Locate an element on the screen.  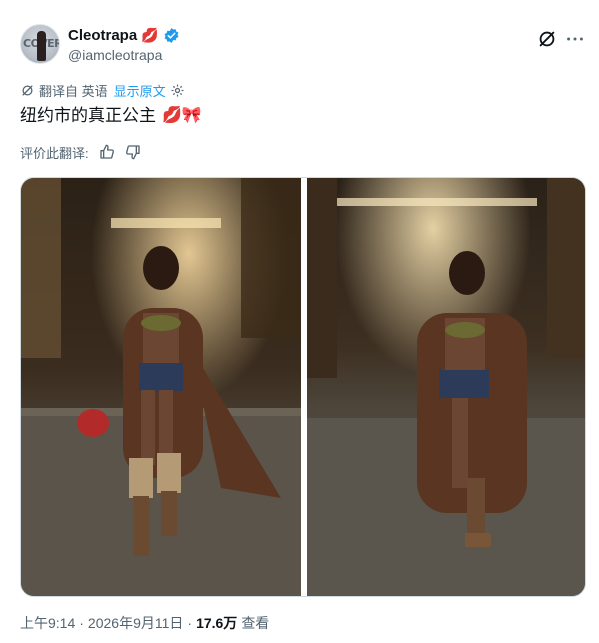
handle: @iamcleotrapa is located at coordinates (115, 55).